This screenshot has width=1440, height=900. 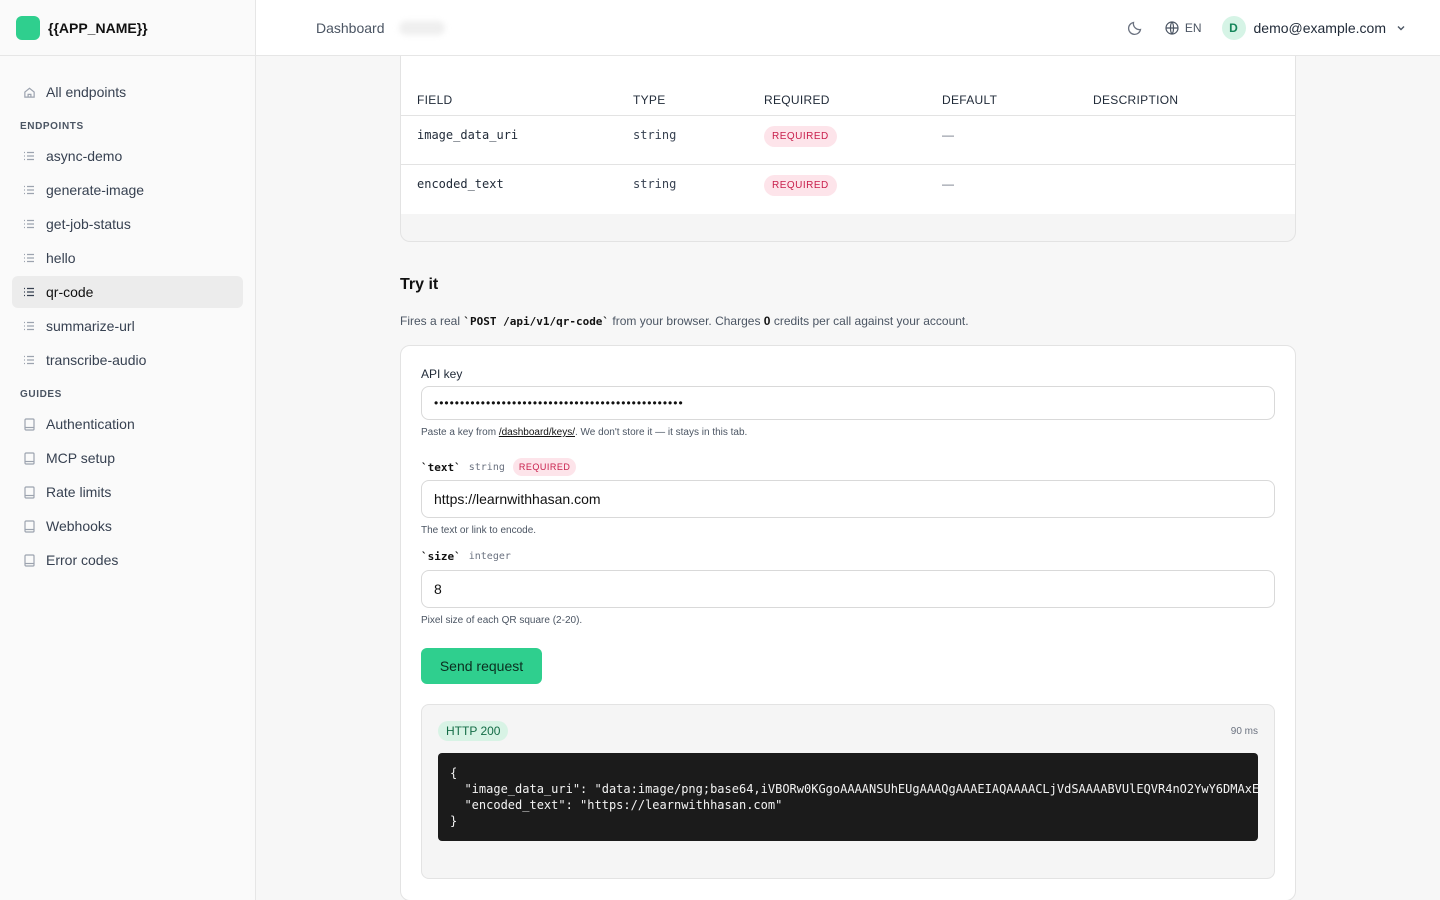 I want to click on app-logo, so click(x=28, y=27).